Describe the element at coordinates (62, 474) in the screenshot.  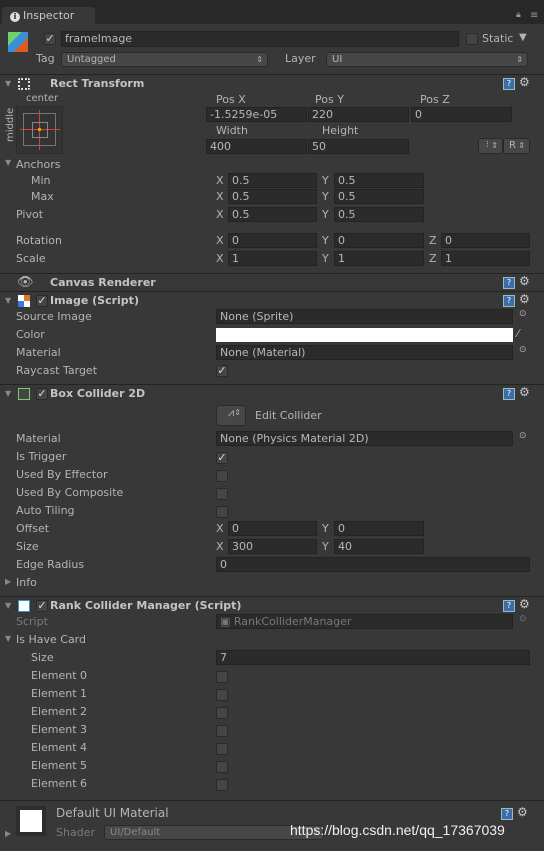
I see `bool-label: Used By Effector` at that location.